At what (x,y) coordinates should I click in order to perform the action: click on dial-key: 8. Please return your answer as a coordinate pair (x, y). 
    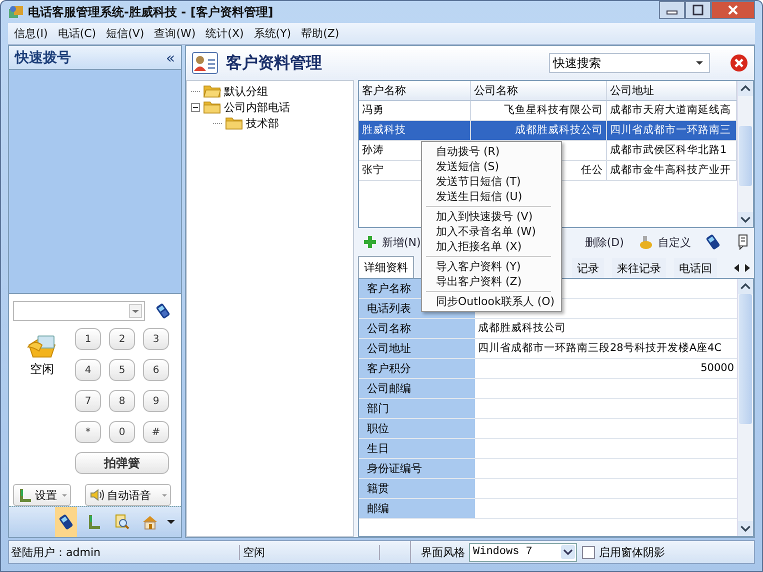
    Looking at the image, I should click on (122, 401).